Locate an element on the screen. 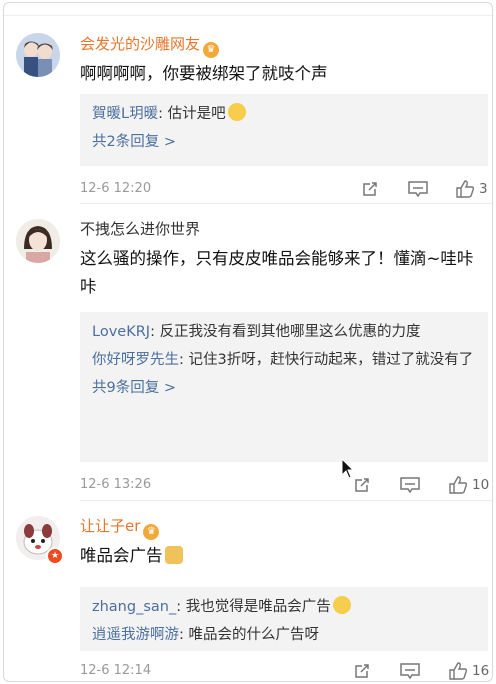  timestamp: 12-6 12:20 is located at coordinates (116, 188).